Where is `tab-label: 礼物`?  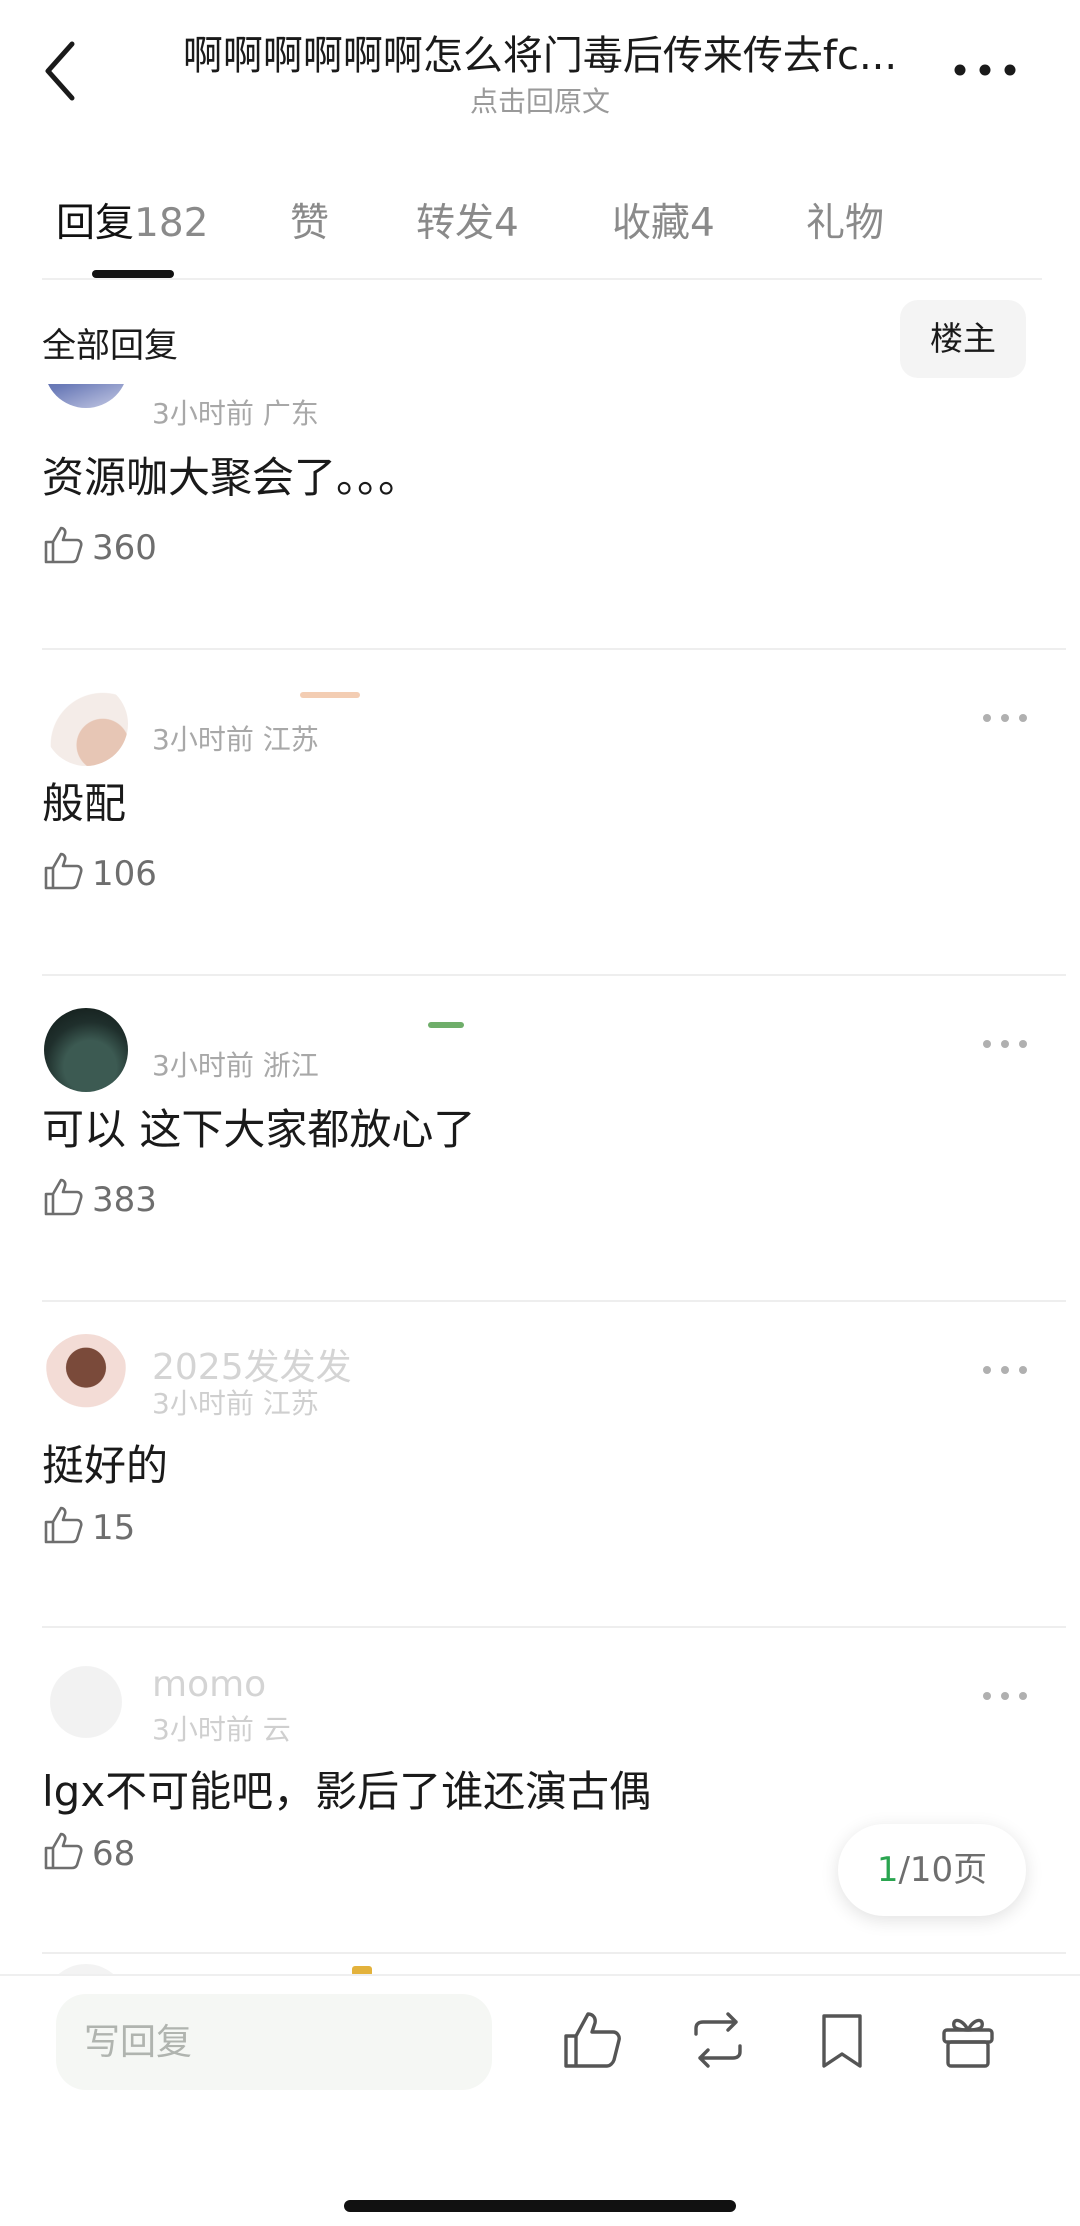 tab-label: 礼物 is located at coordinates (845, 223).